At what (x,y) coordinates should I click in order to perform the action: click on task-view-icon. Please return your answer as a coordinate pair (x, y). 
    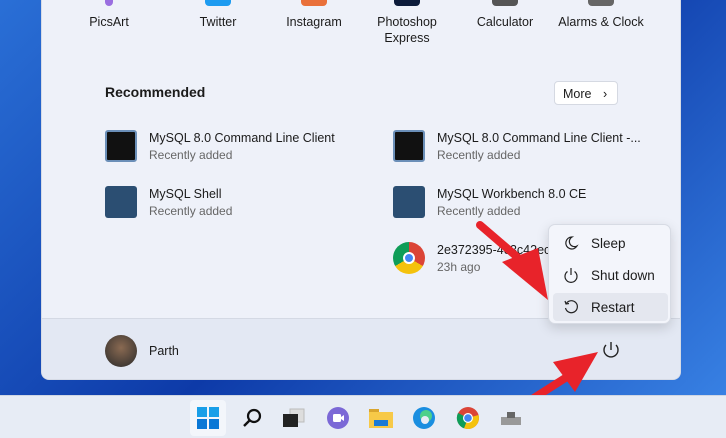
    Looking at the image, I should click on (294, 417).